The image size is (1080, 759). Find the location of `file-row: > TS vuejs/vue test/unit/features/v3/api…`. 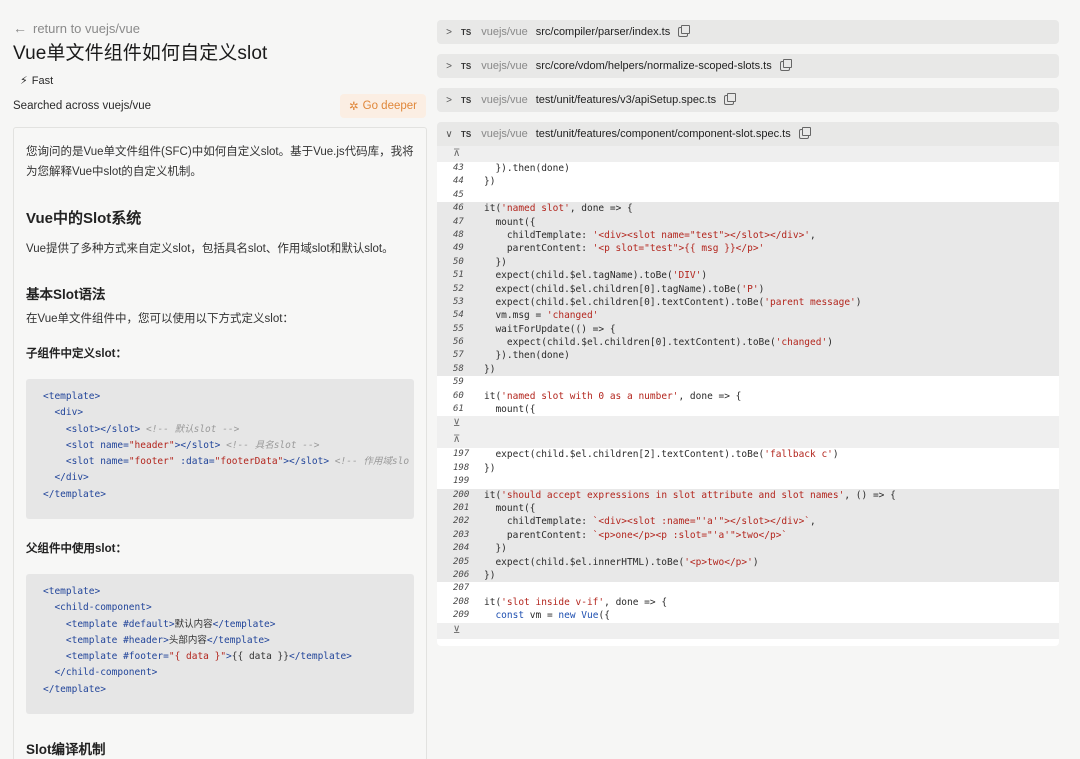

file-row: > TS vuejs/vue test/unit/features/v3/api… is located at coordinates (748, 100).